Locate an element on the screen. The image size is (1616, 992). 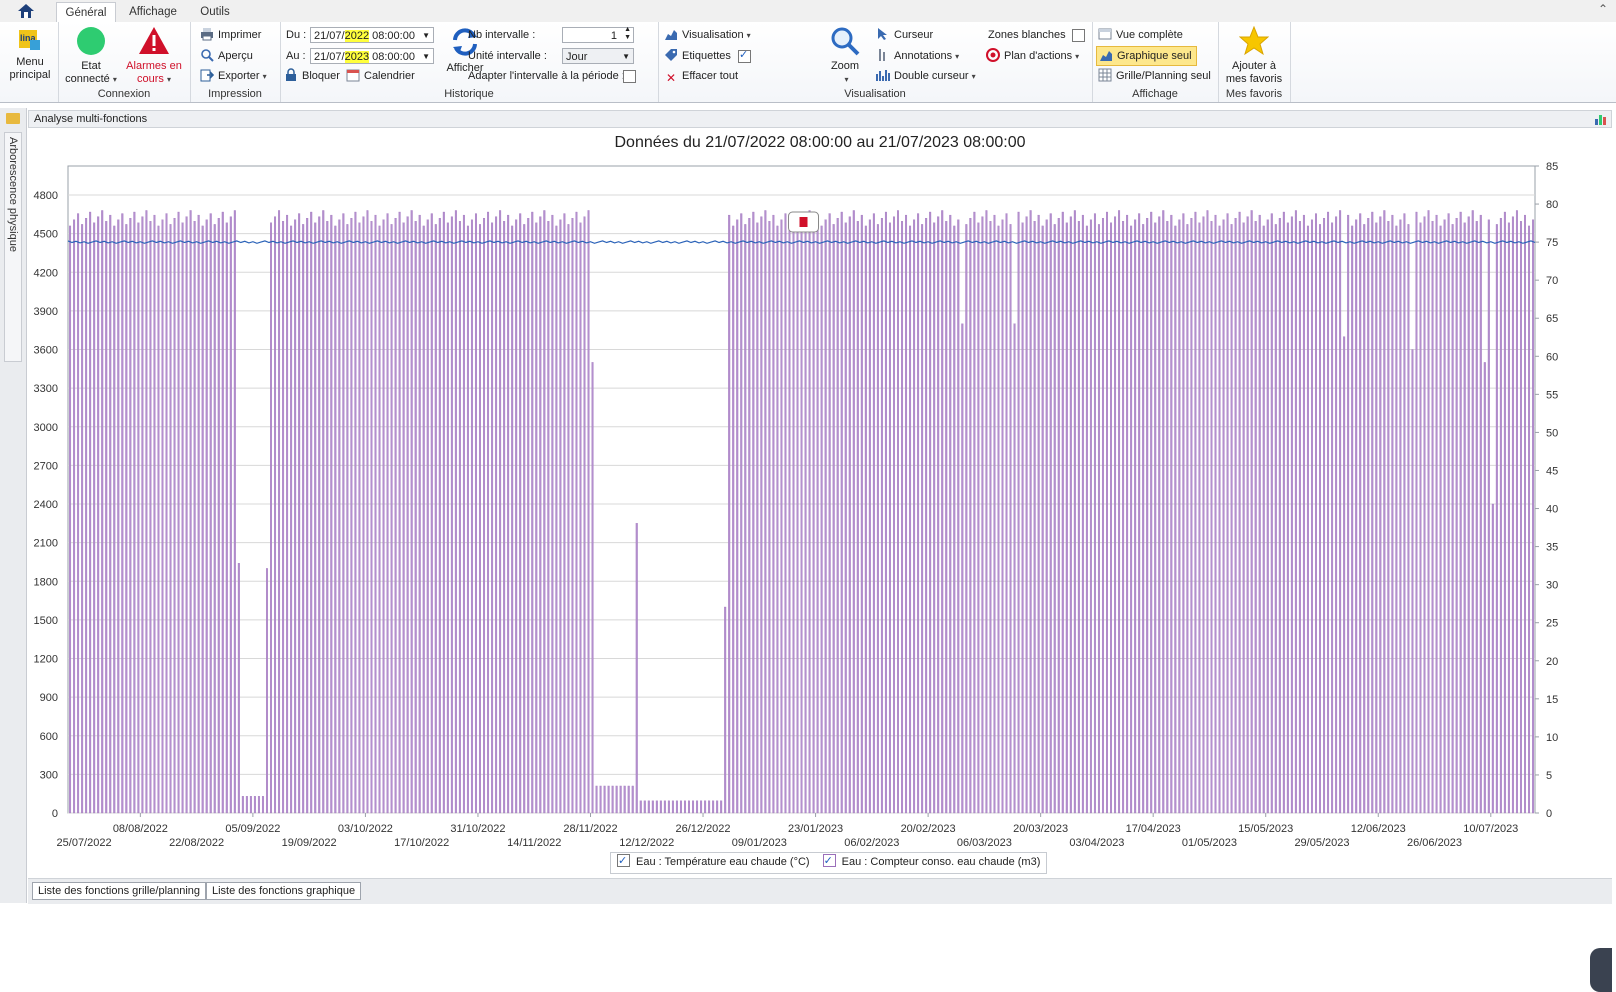
annotations-button: Annotations ▾ is located at coordinates (917, 56).